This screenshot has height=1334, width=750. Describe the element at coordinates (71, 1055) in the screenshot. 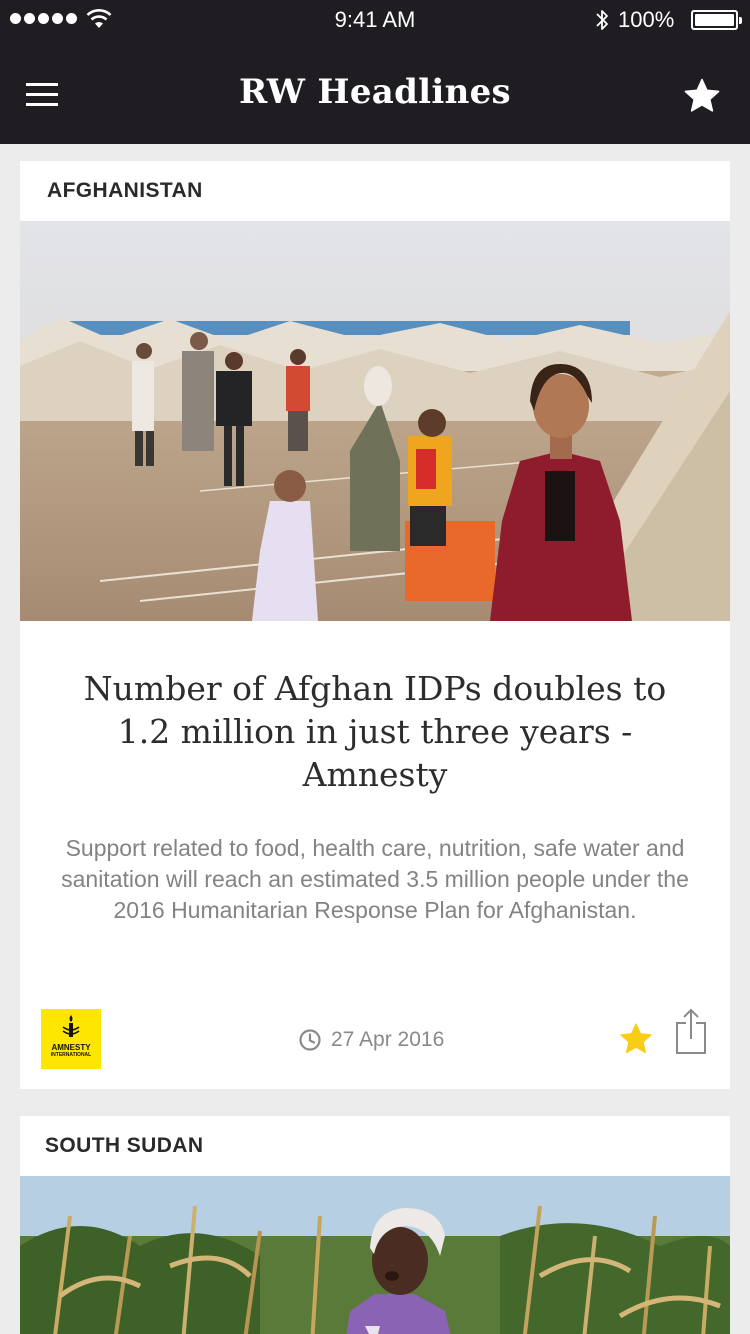

I see `logo-subtext: INTERNATIONAL` at that location.